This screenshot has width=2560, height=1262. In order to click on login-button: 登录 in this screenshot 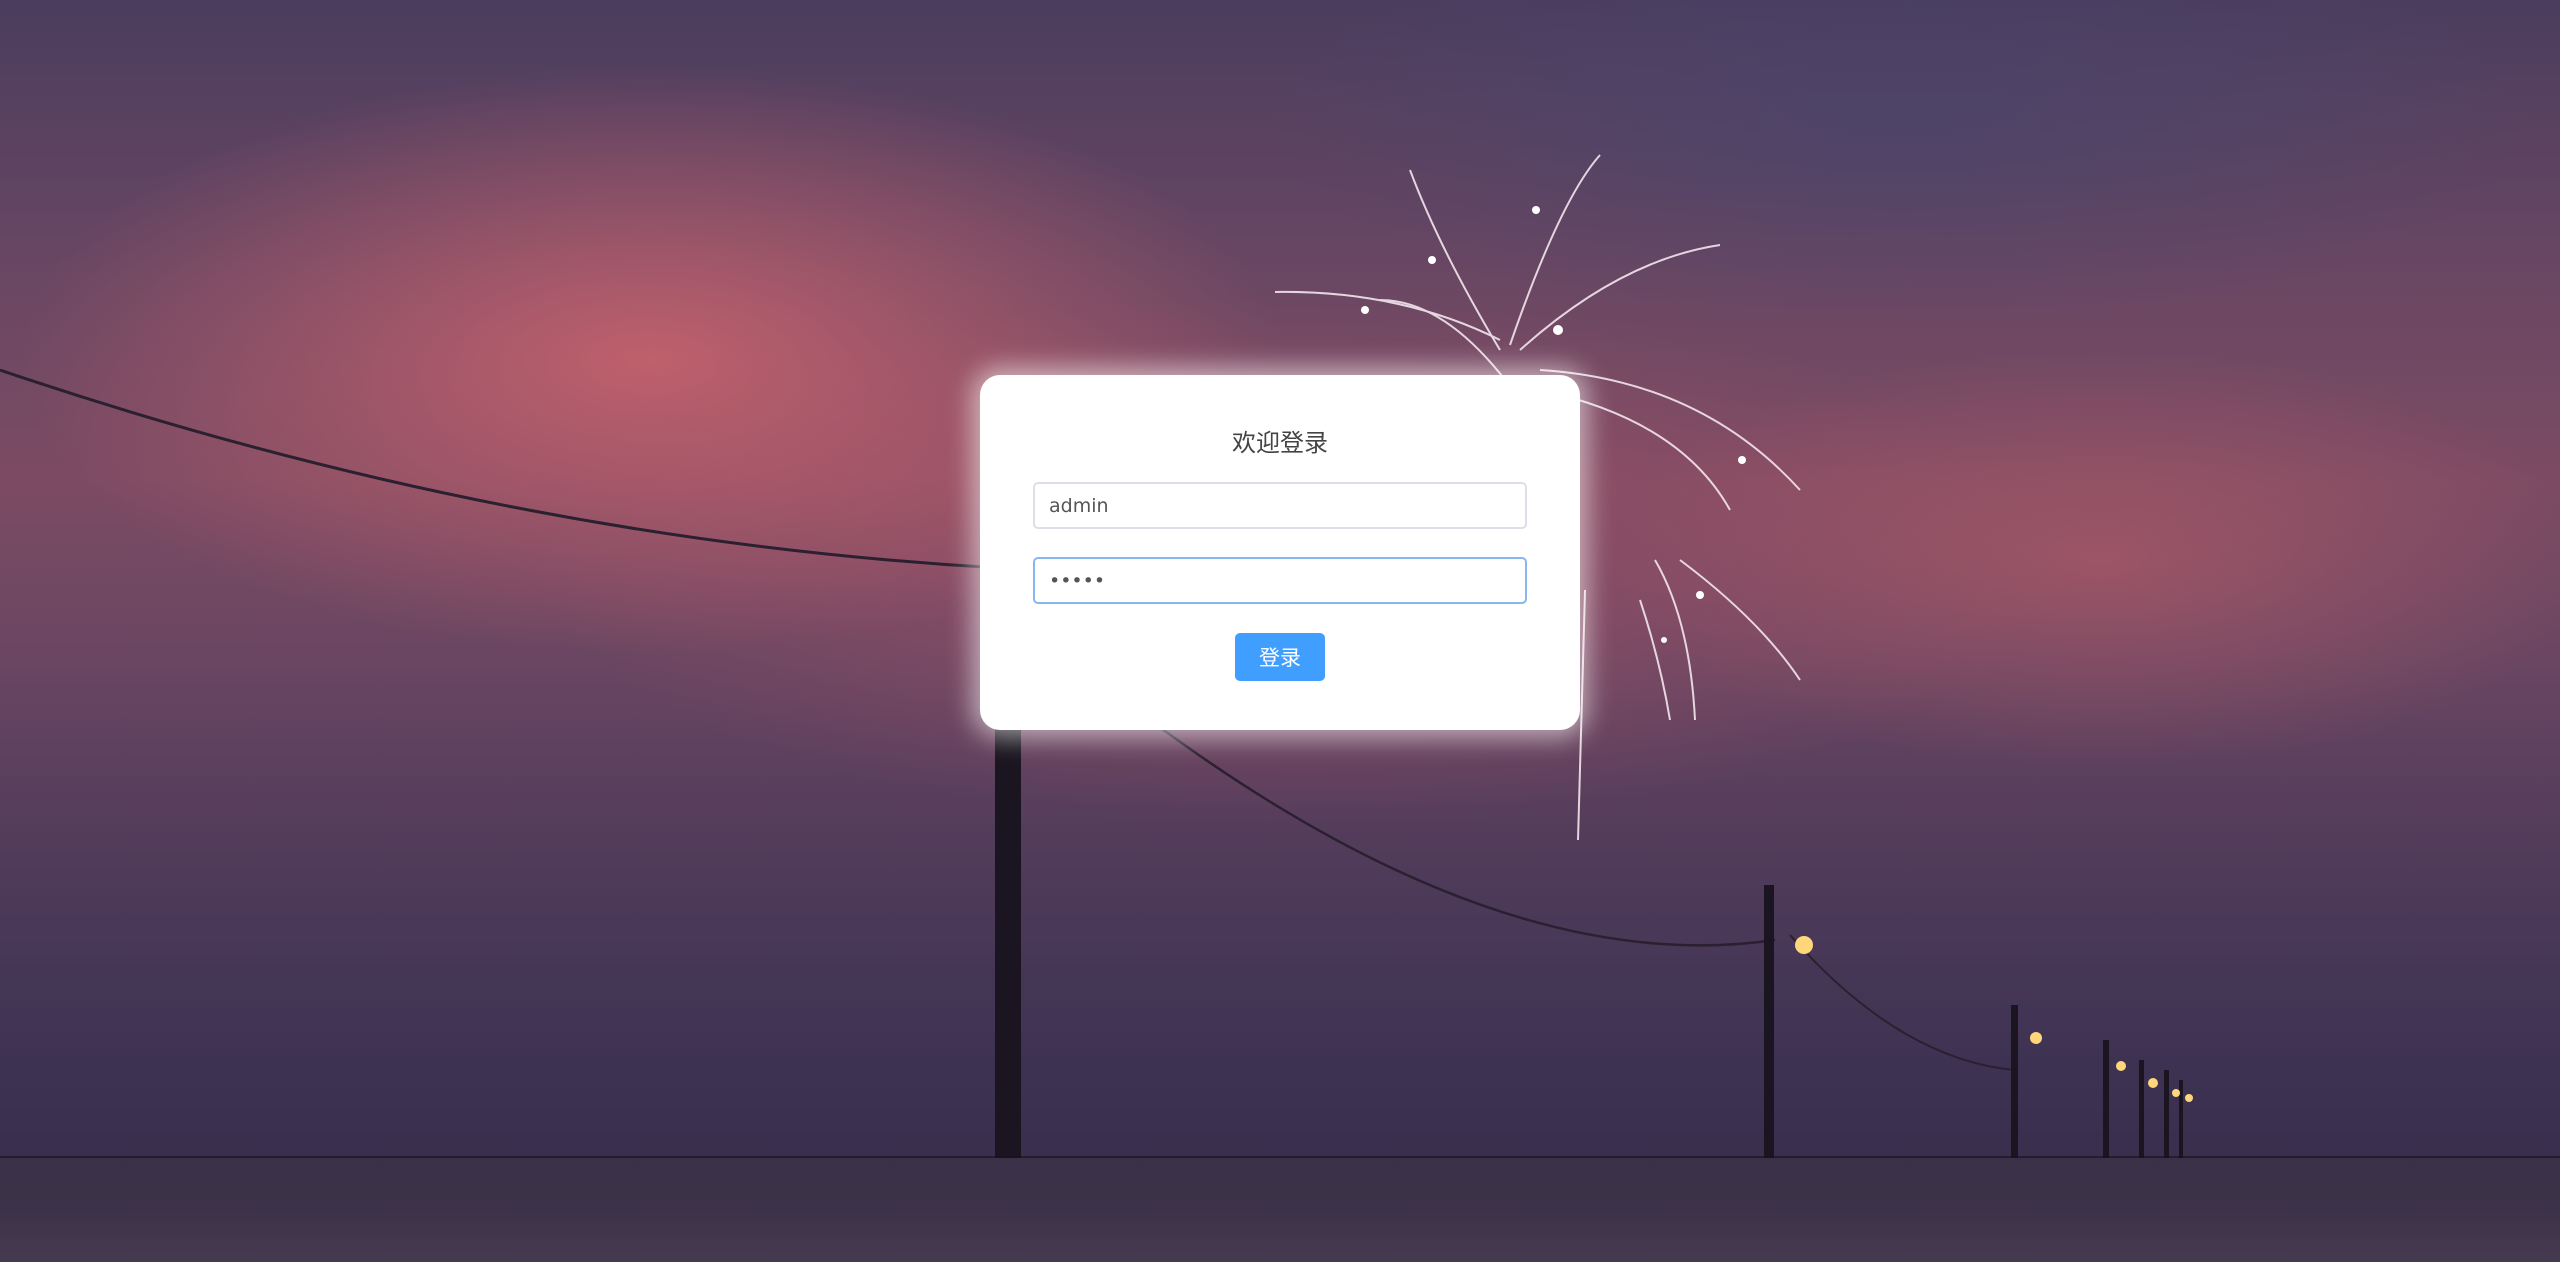, I will do `click(1280, 657)`.